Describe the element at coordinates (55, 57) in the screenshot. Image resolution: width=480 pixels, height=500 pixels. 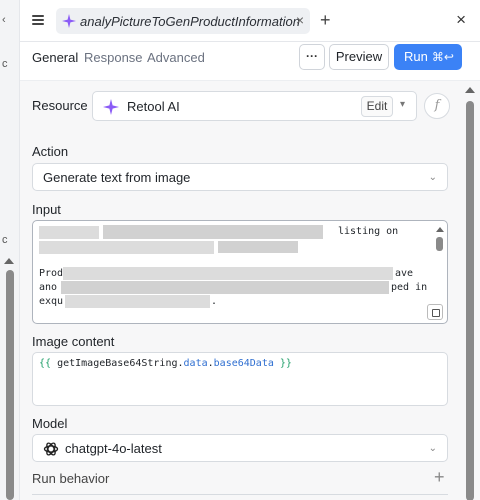
I see `tab-general: General` at that location.